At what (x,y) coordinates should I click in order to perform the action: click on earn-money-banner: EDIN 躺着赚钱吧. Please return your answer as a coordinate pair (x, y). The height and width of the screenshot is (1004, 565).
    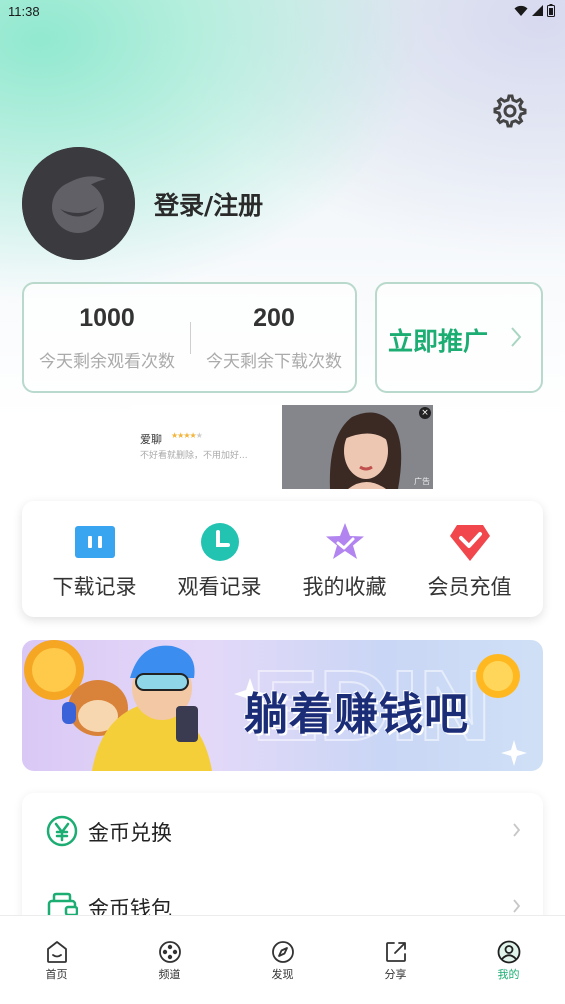
    Looking at the image, I should click on (282, 705).